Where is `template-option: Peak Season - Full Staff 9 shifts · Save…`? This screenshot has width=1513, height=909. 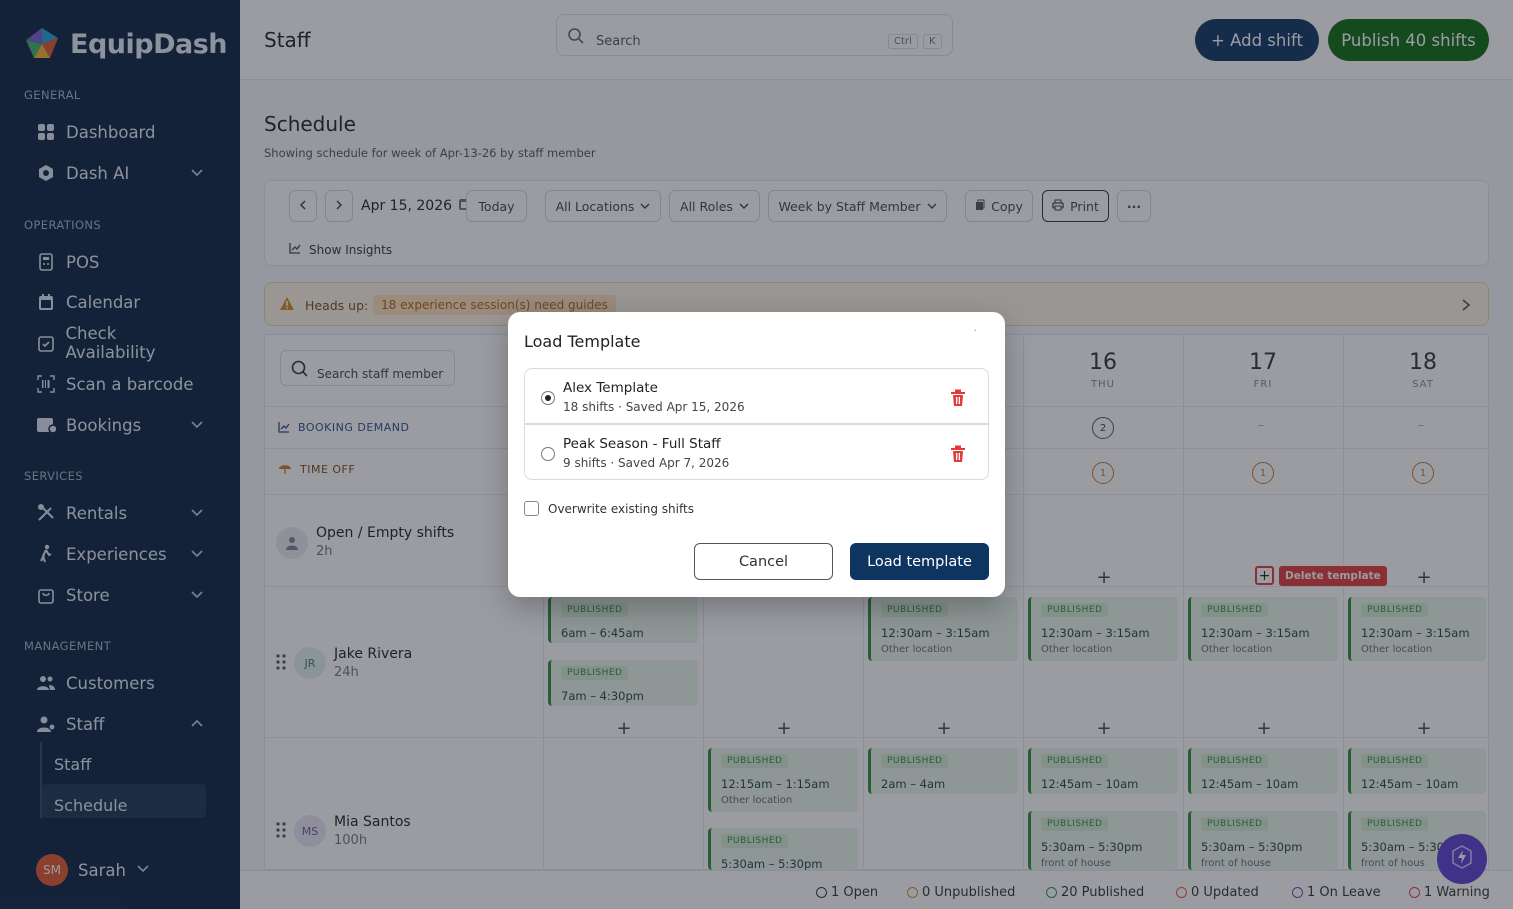
template-option: Peak Season - Full Staff 9 shifts · Save… is located at coordinates (756, 452).